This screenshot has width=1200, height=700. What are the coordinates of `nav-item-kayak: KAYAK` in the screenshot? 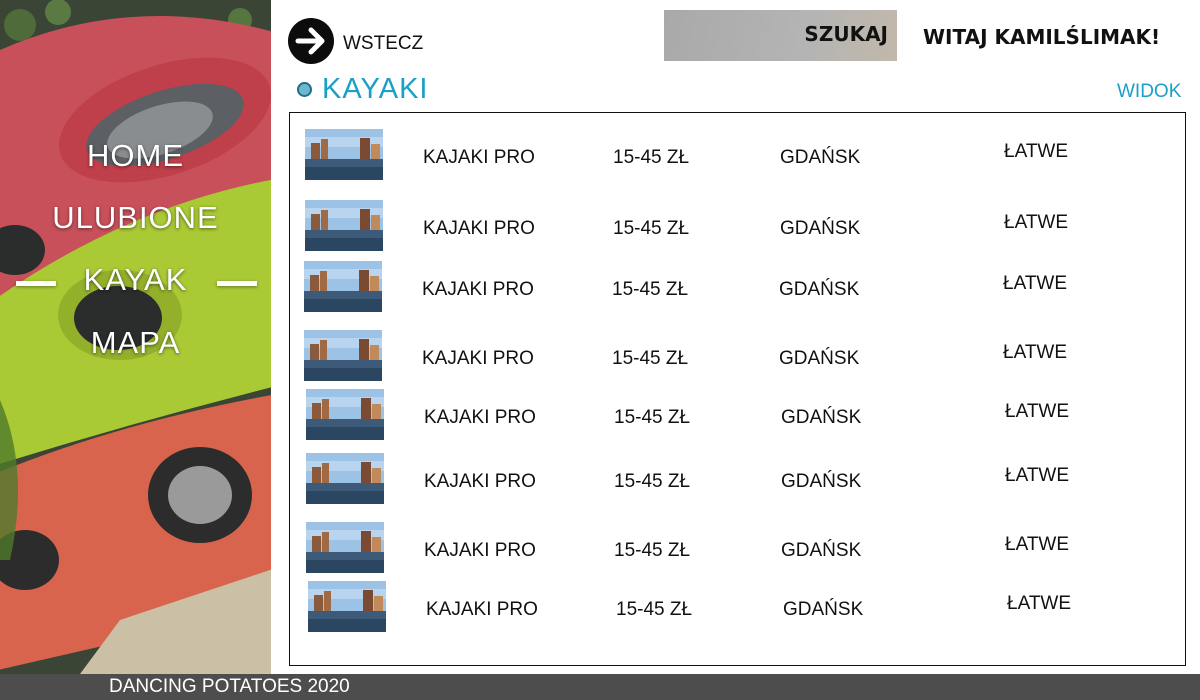 It's located at (135, 280).